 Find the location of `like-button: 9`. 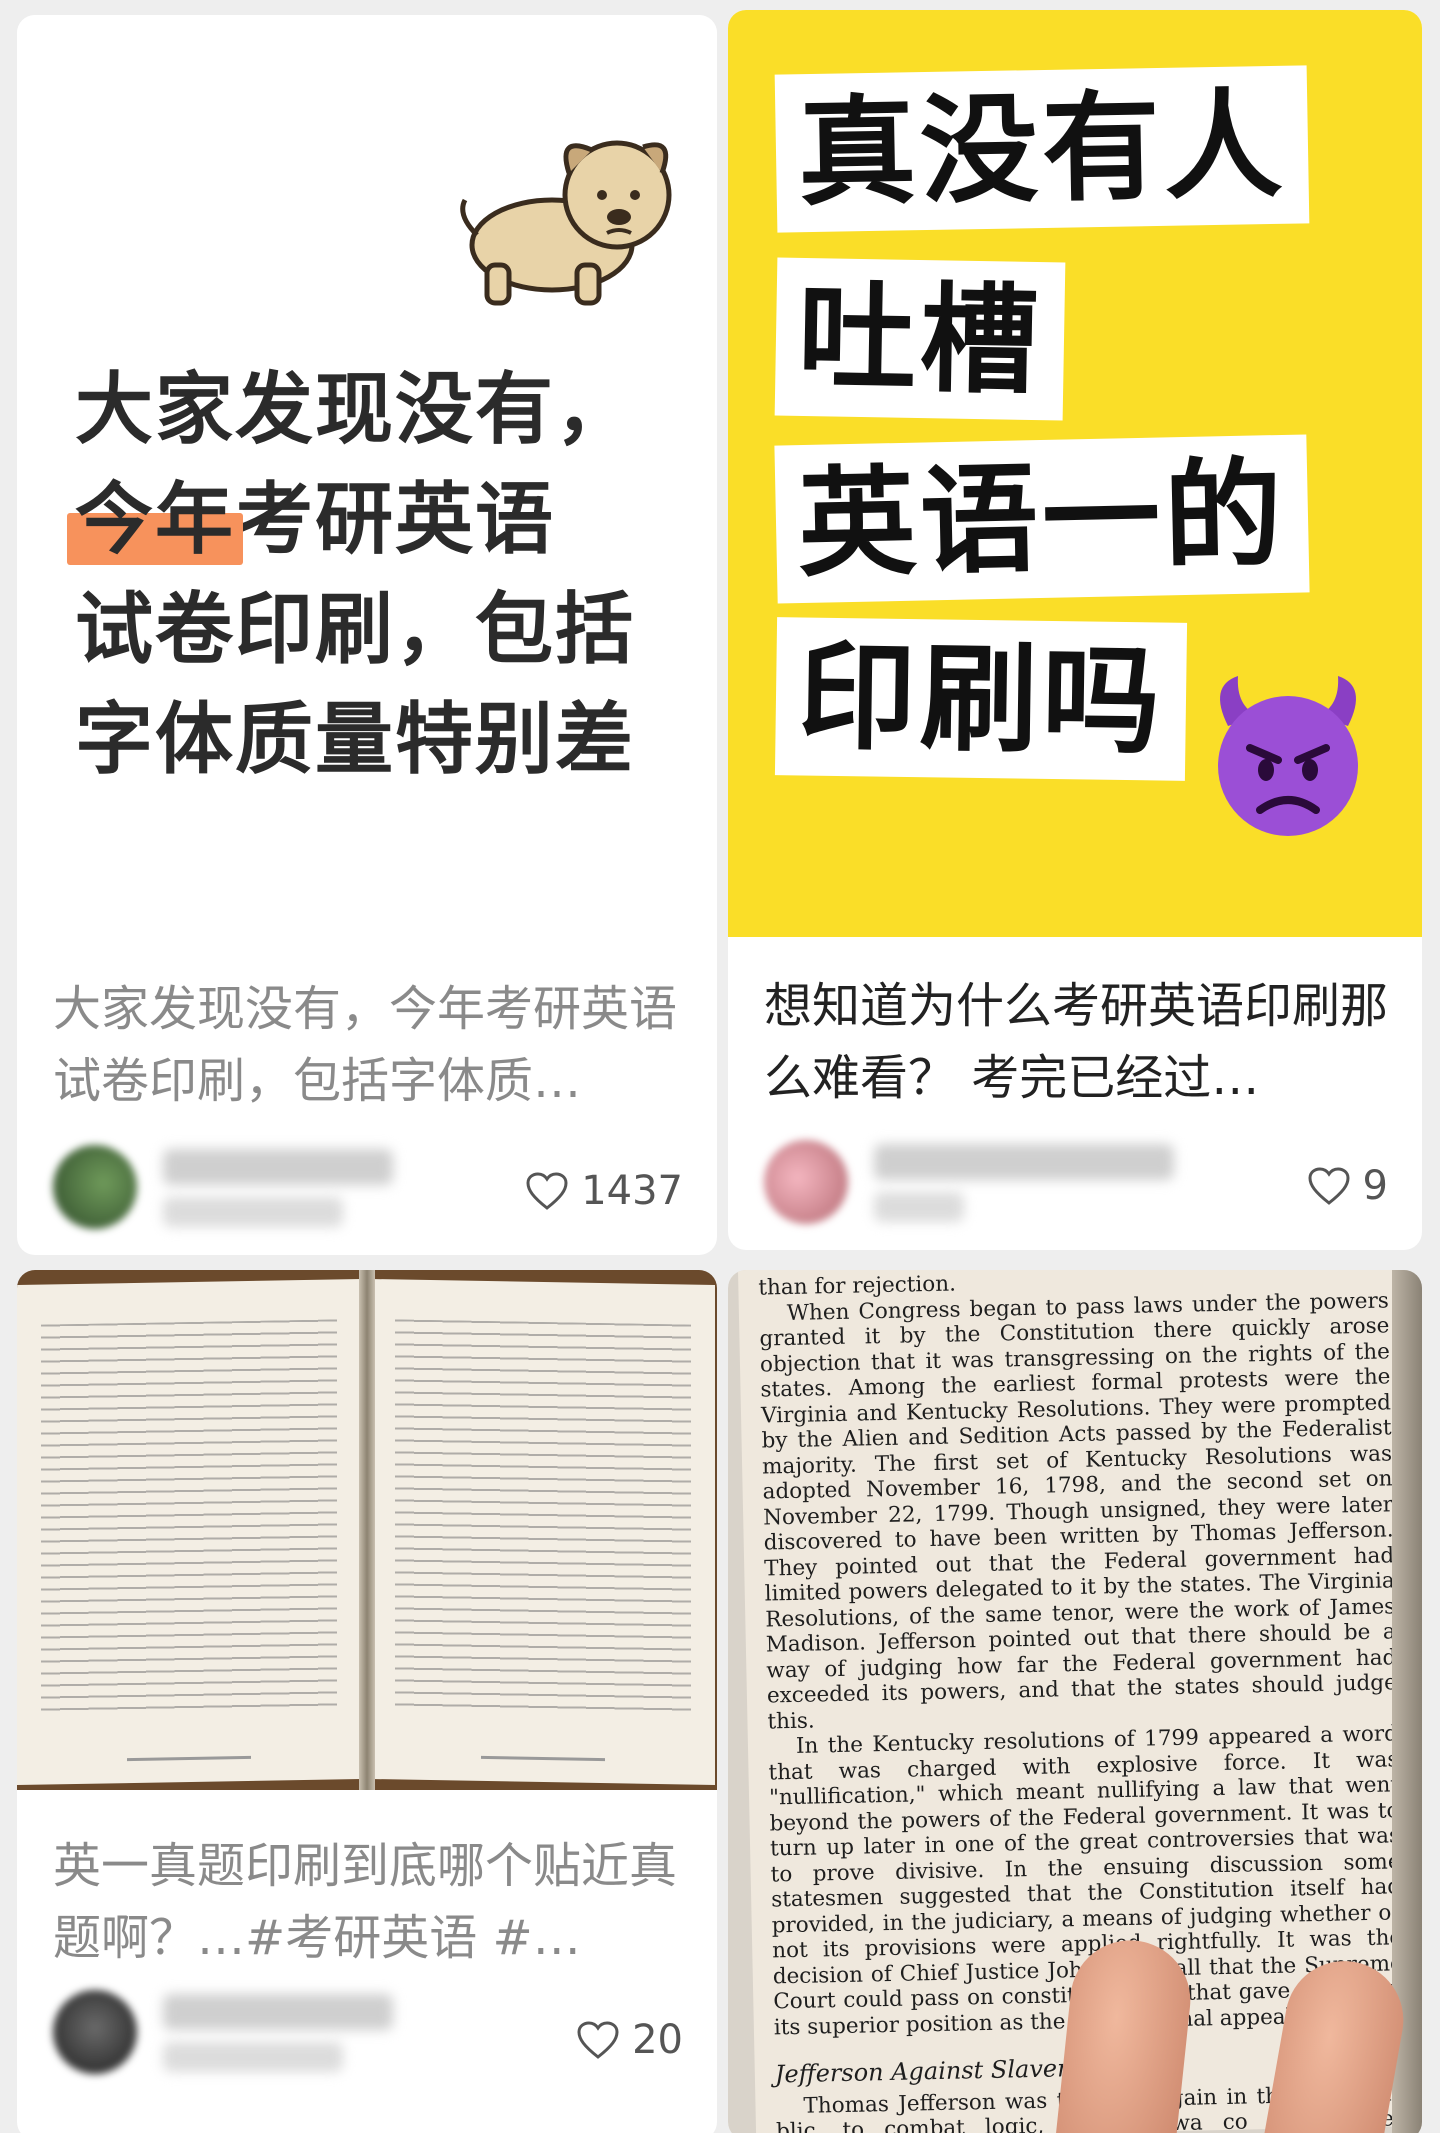

like-button: 9 is located at coordinates (1347, 1186).